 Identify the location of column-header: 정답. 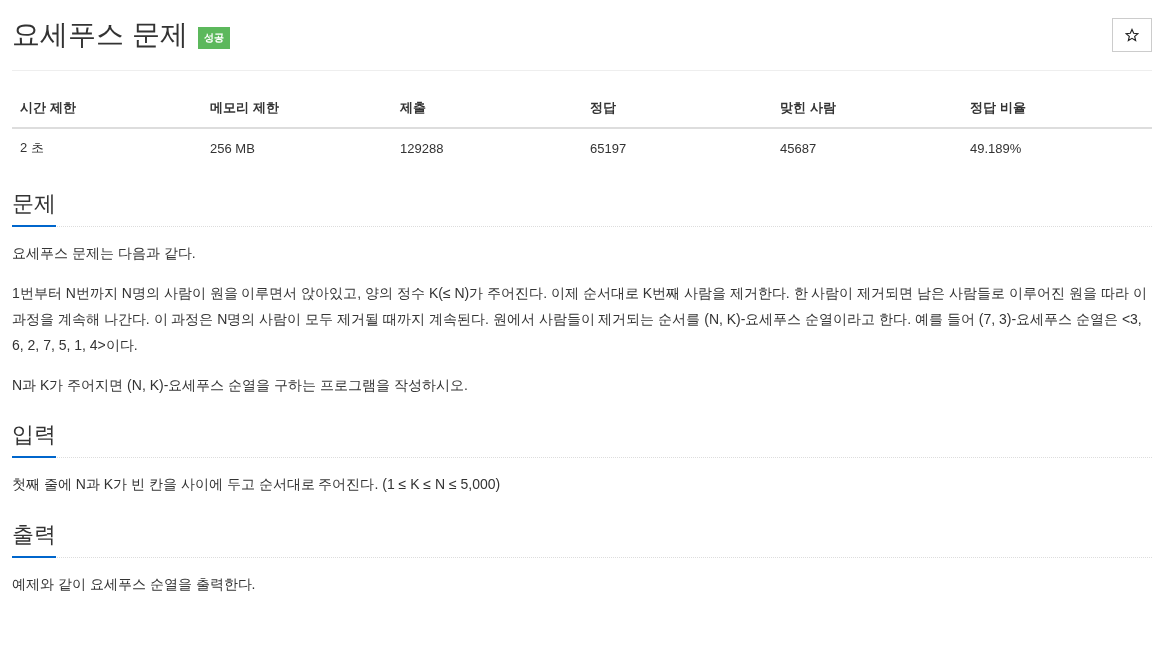
(677, 108).